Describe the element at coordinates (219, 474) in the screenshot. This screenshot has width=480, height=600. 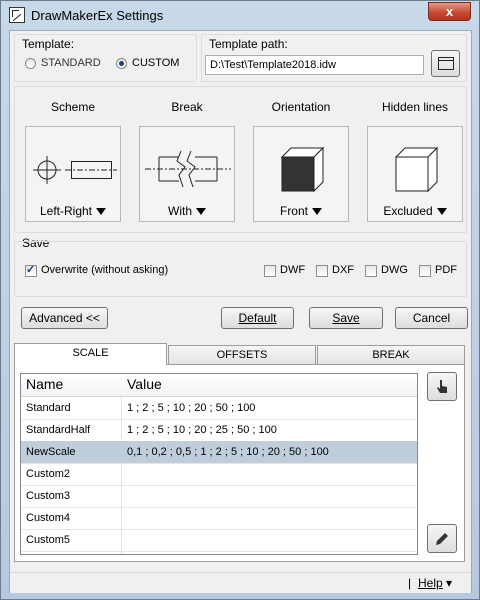
I see `table-row: Custom2` at that location.